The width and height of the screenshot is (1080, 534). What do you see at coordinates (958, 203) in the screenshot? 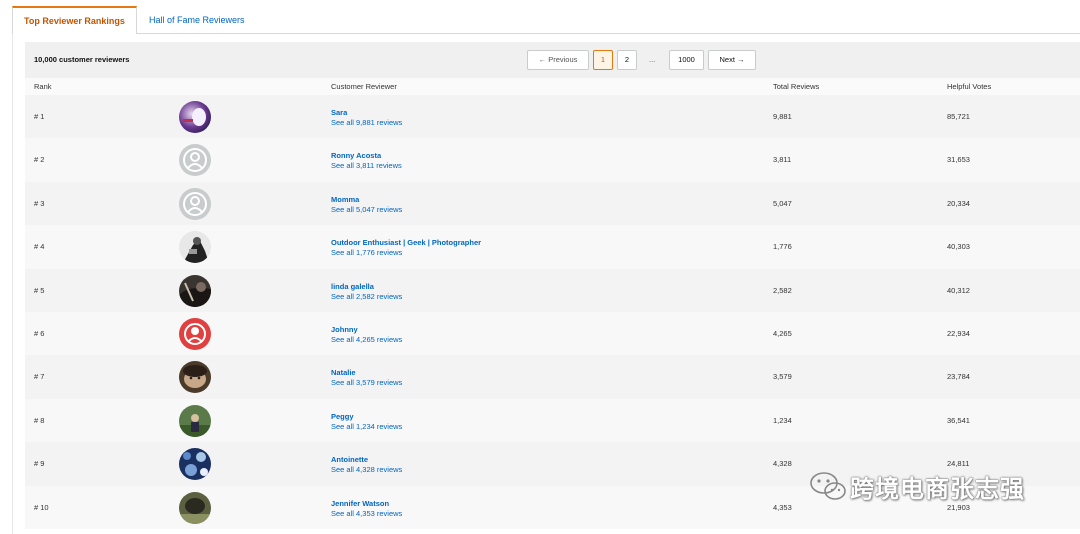
I see `helpful-votes-cell: 20,334` at bounding box center [958, 203].